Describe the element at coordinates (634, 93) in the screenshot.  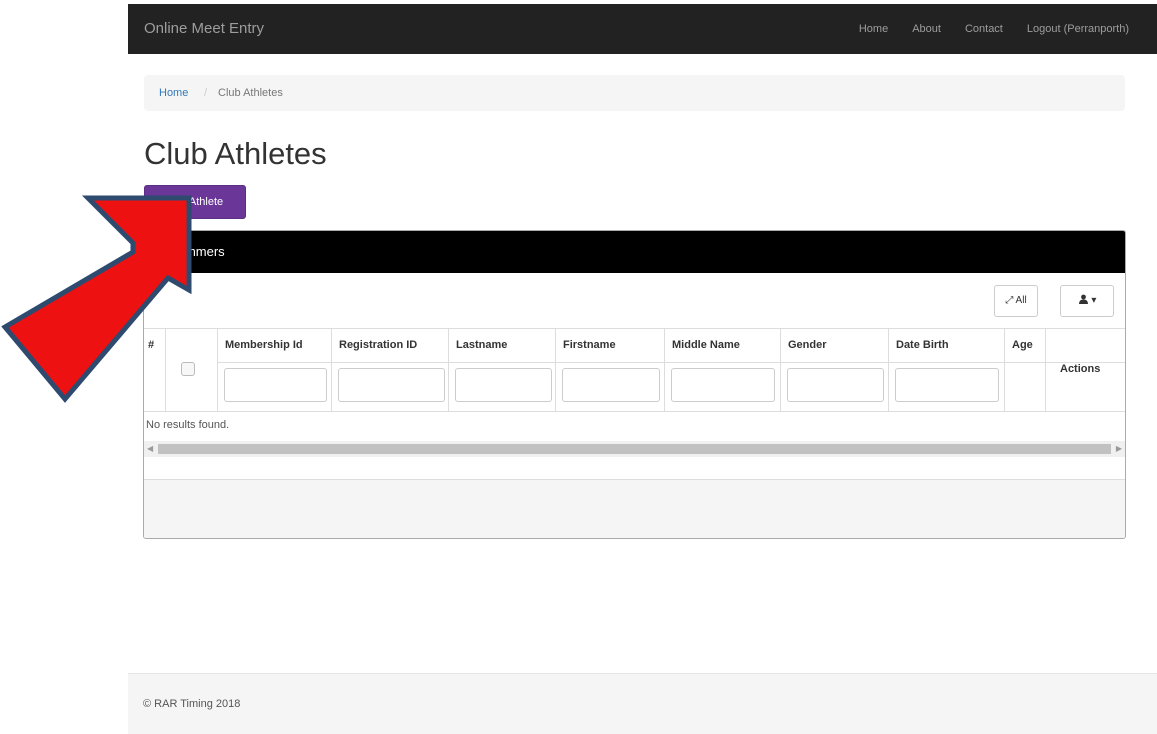
I see `breadcrumb: Home / Club Athletes` at that location.